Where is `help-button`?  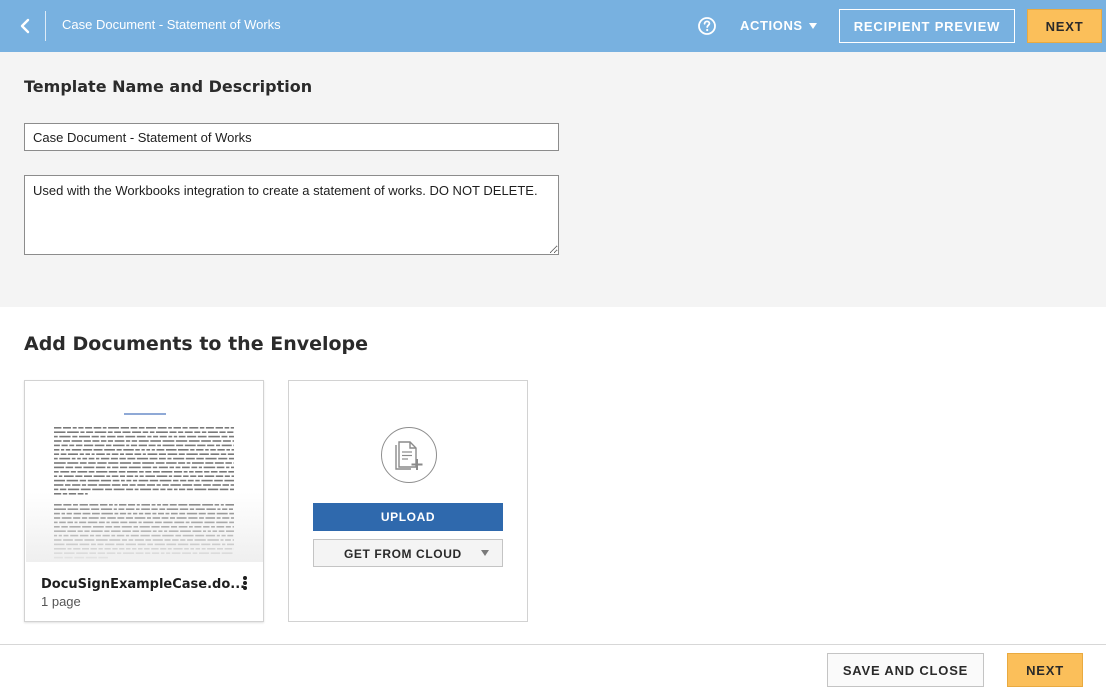
help-button is located at coordinates (707, 26).